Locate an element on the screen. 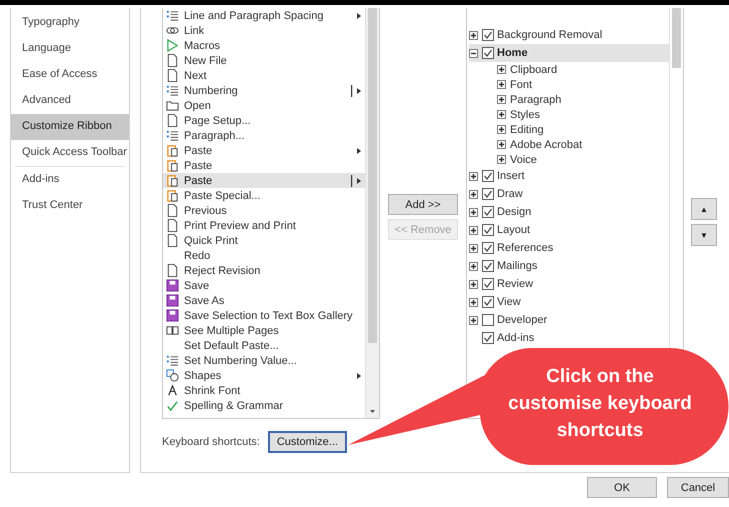 Image resolution: width=729 pixels, height=507 pixels. ribbon-tab-item: View is located at coordinates (569, 302).